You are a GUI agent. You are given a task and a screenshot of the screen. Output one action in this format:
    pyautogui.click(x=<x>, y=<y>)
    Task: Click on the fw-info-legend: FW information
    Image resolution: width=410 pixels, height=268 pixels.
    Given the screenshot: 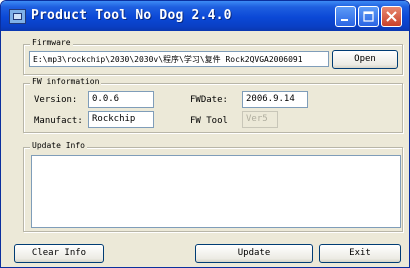 What is the action you would take?
    pyautogui.click(x=66, y=81)
    